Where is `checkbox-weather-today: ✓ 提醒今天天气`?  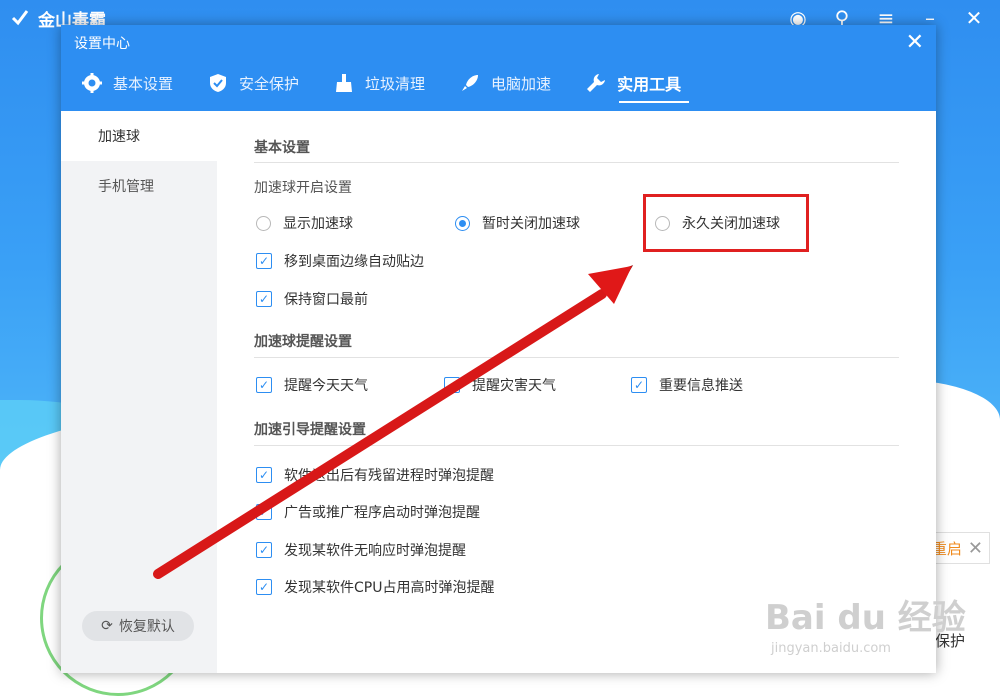 checkbox-weather-today: ✓ 提醒今天天气 is located at coordinates (312, 385).